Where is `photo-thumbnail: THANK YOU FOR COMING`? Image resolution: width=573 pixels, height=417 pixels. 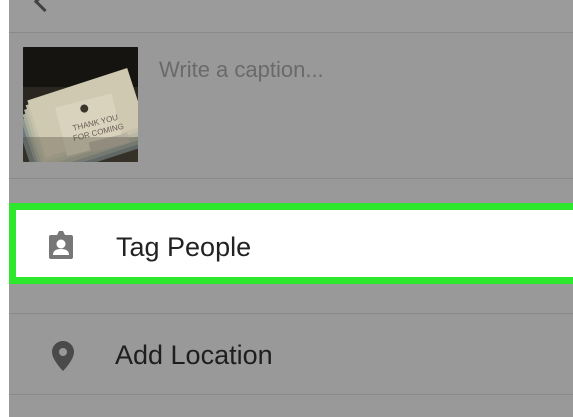 photo-thumbnail: THANK YOU FOR COMING is located at coordinates (80, 104).